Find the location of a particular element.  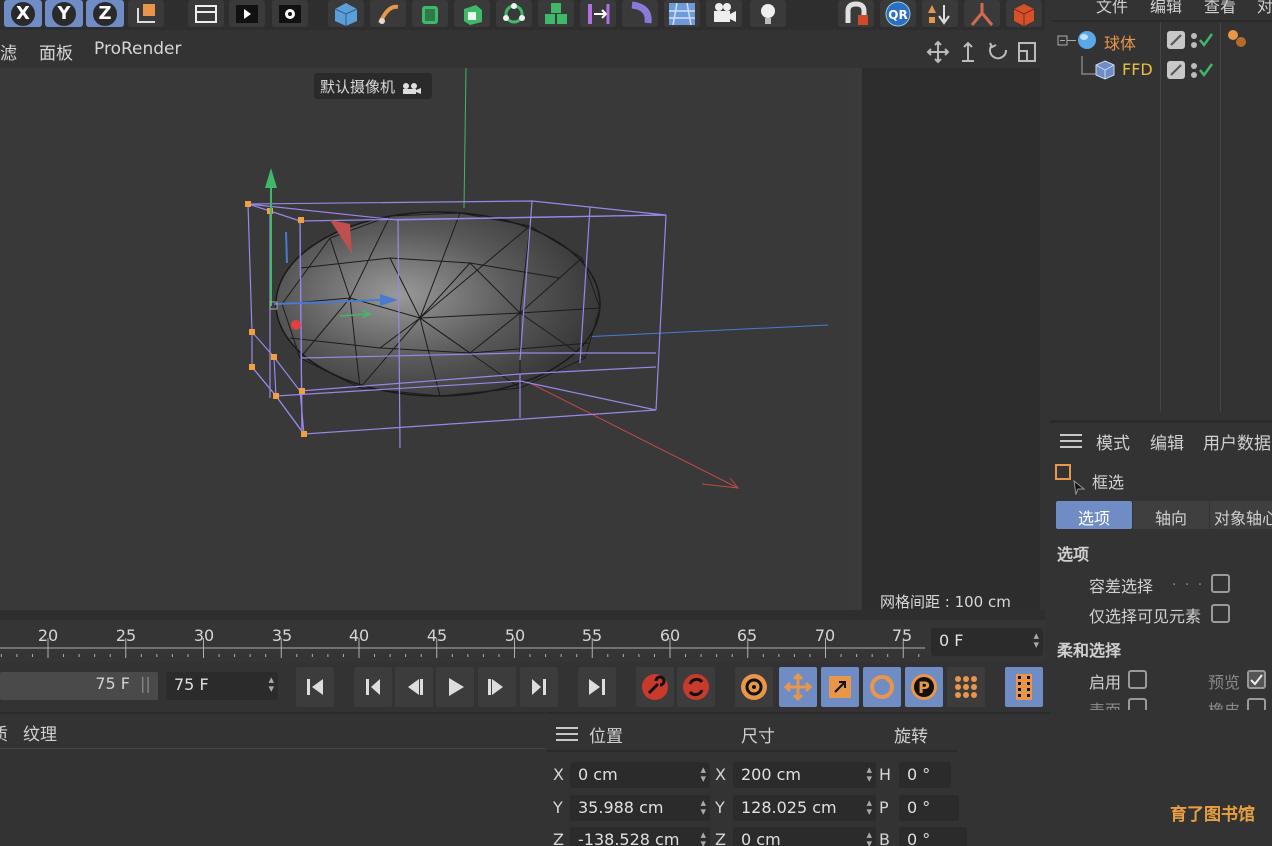

tolerance-select-checkbox is located at coordinates (1220, 583).